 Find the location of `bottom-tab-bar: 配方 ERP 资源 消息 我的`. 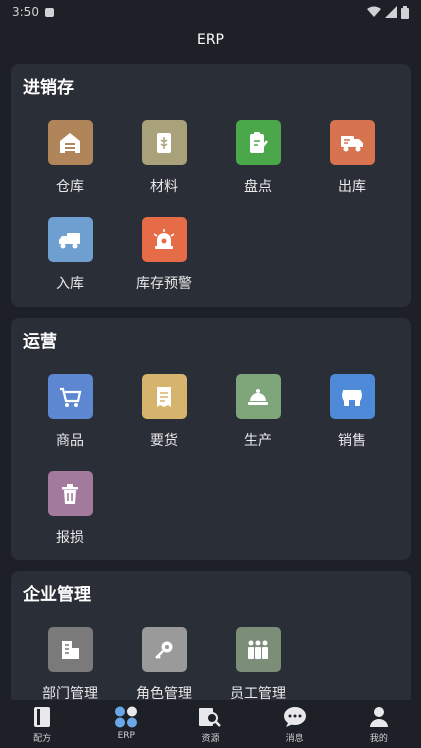

bottom-tab-bar: 配方 ERP 资源 消息 我的 is located at coordinates (210, 724).